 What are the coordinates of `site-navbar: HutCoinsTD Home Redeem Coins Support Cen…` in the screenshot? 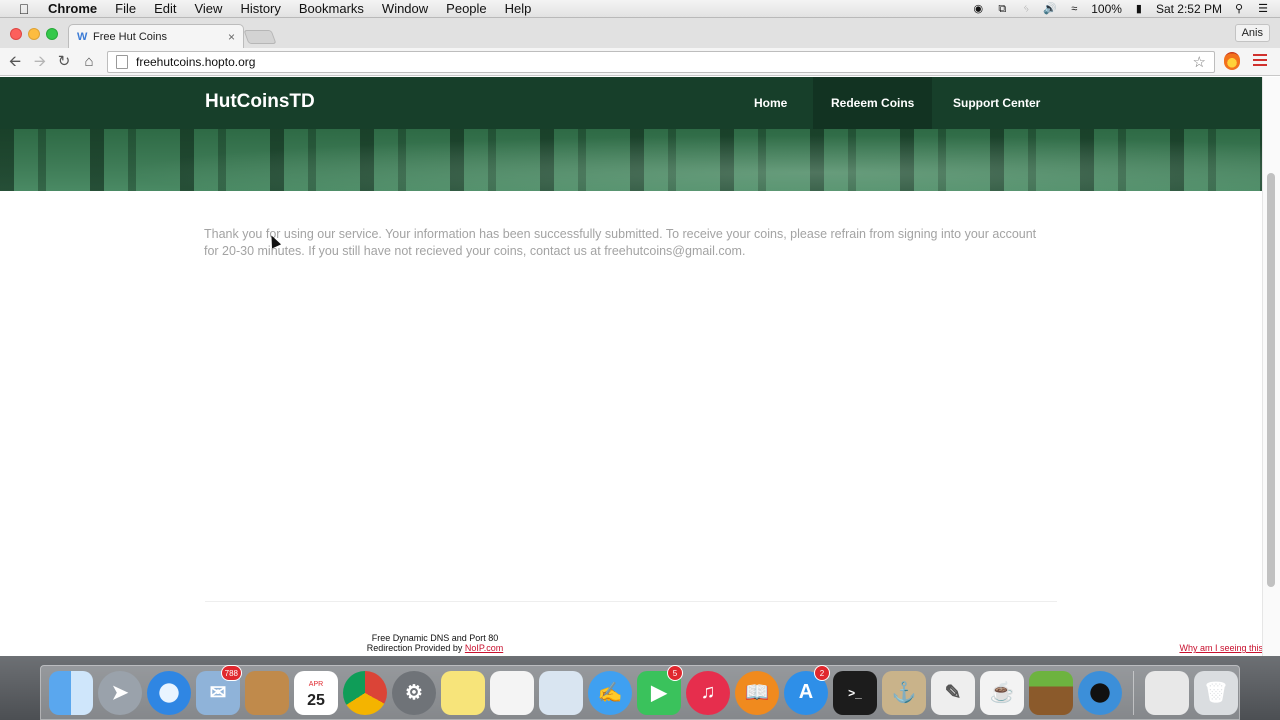 It's located at (631, 103).